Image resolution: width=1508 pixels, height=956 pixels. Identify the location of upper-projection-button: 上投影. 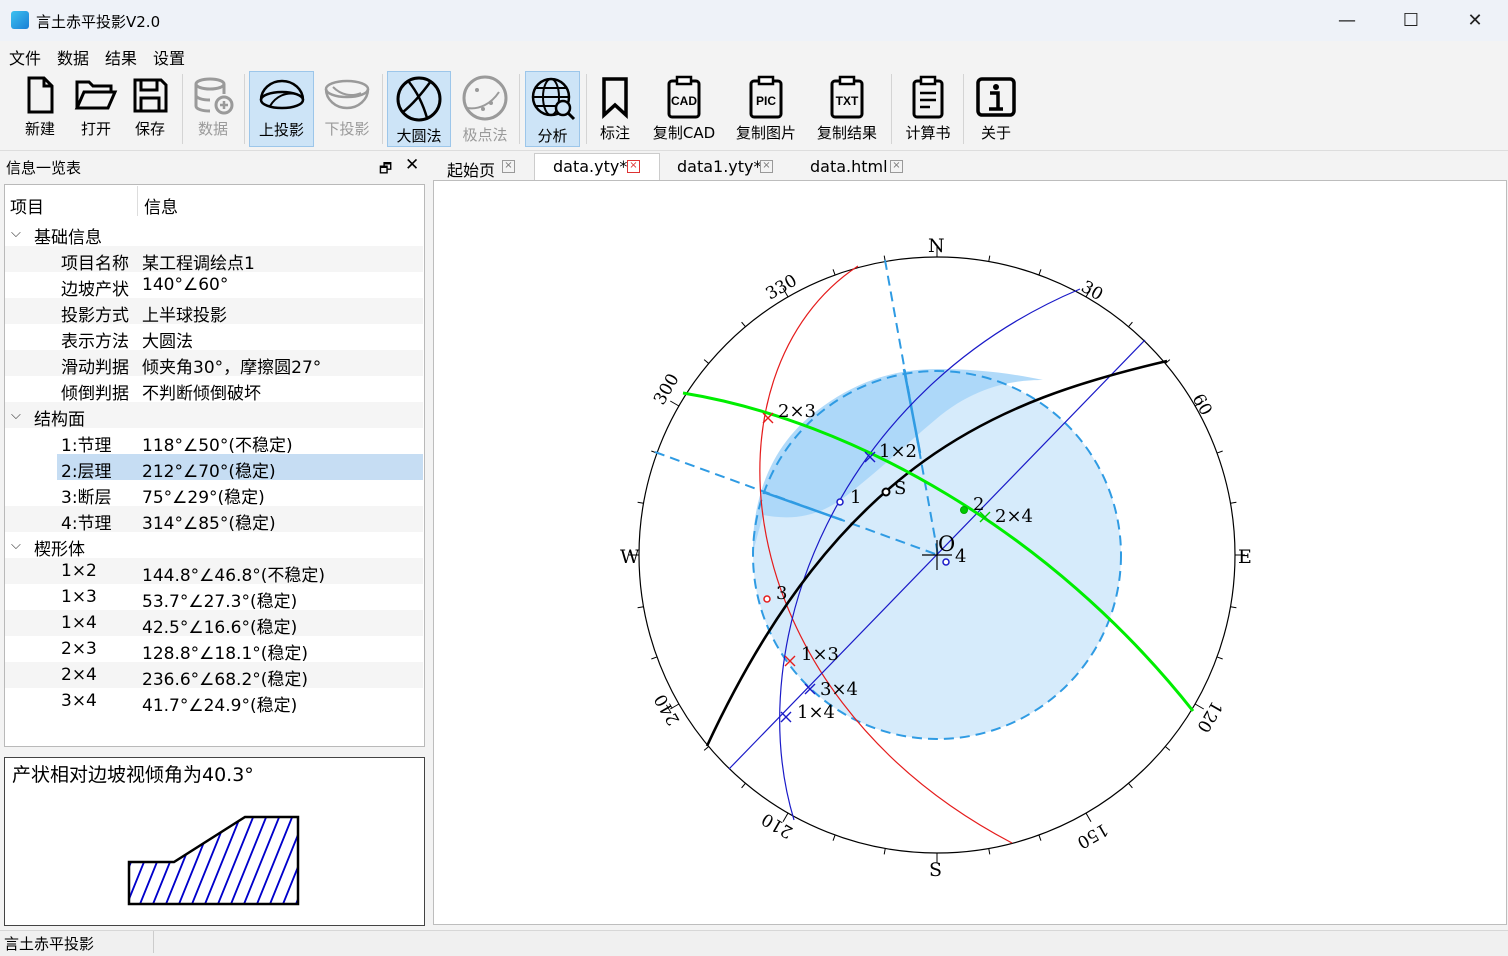
(281, 109).